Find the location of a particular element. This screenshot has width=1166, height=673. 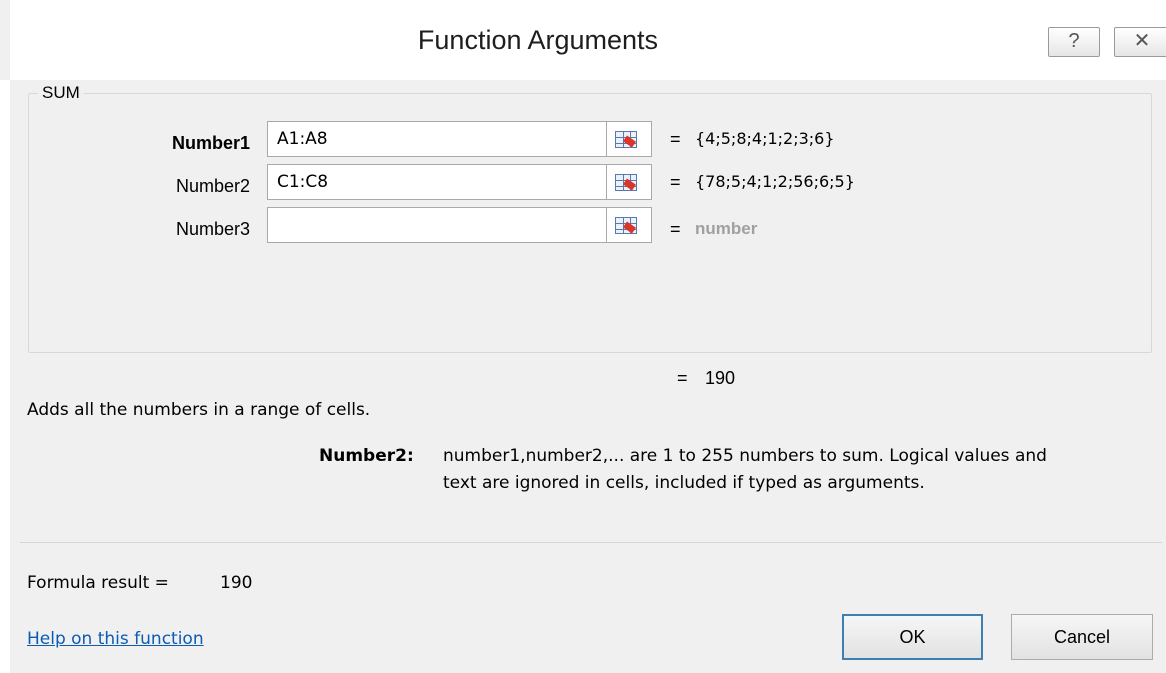

number1-ref-picker is located at coordinates (629, 139).